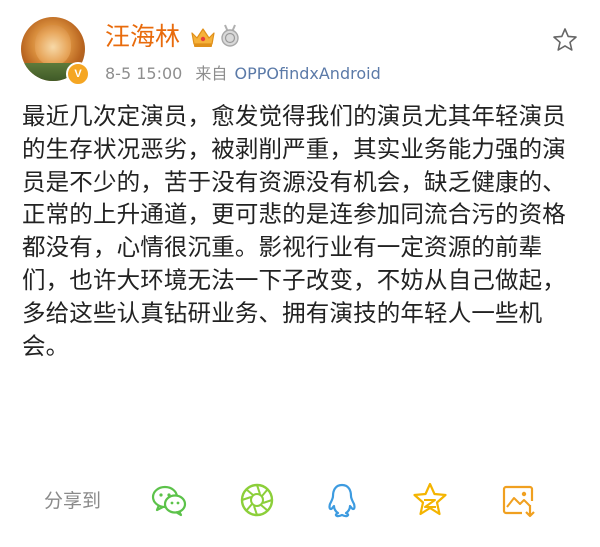 The height and width of the screenshot is (547, 600). What do you see at coordinates (144, 73) in the screenshot?
I see `post-date: 8-5 15:00` at bounding box center [144, 73].